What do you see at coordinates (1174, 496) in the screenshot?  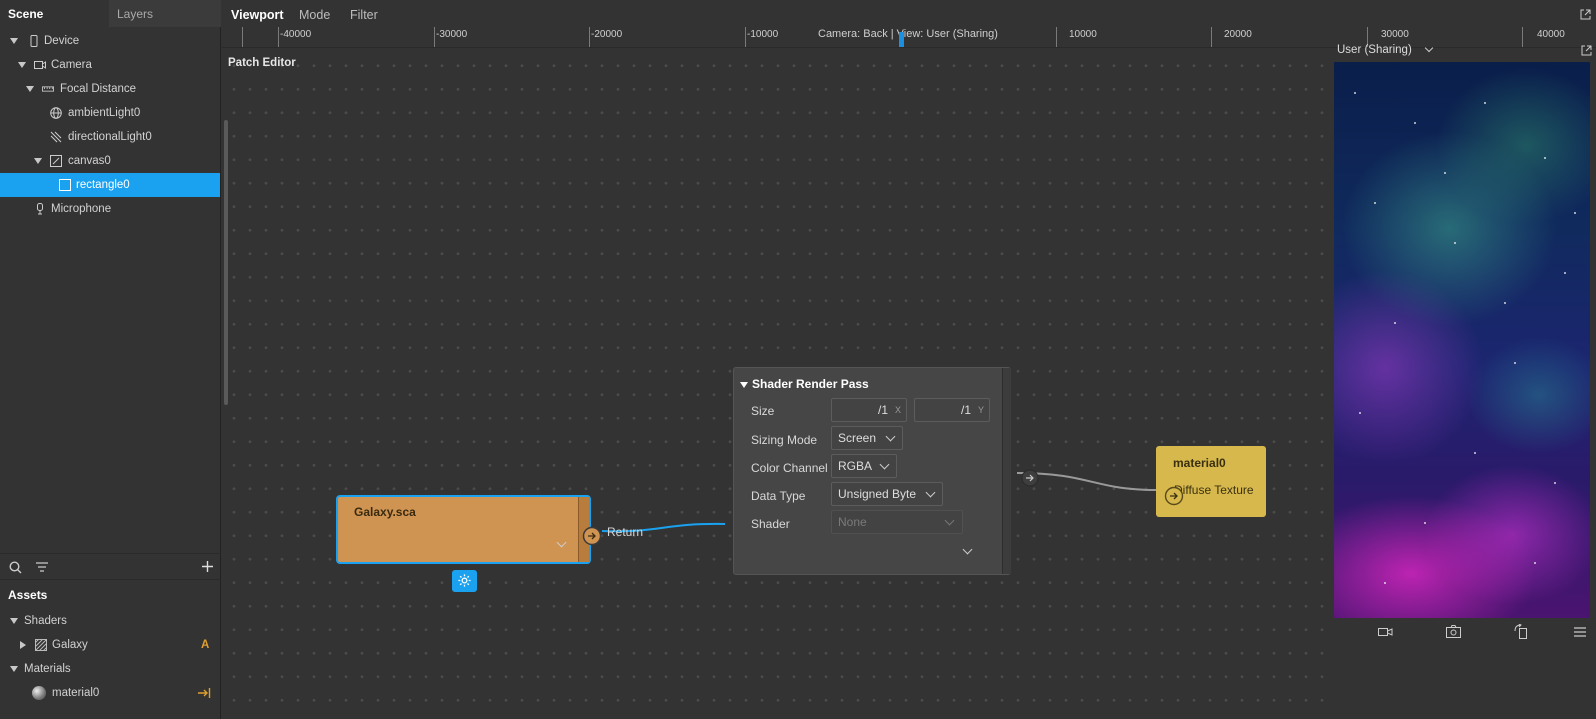 I see `input-port-icon` at bounding box center [1174, 496].